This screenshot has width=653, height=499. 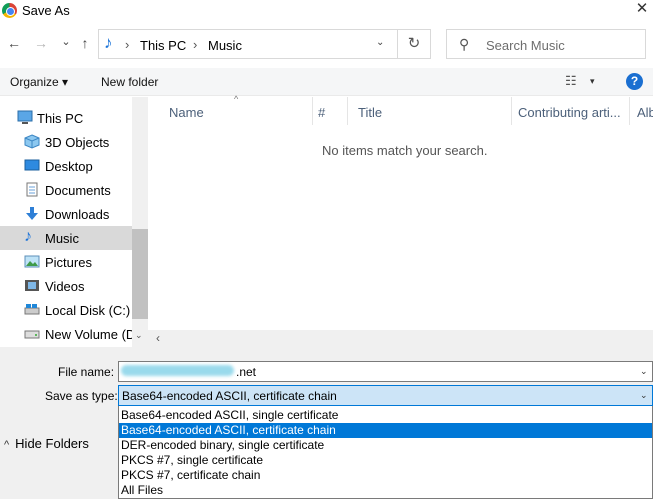 I want to click on view-dropdown-icon: ▾, so click(x=592, y=81).